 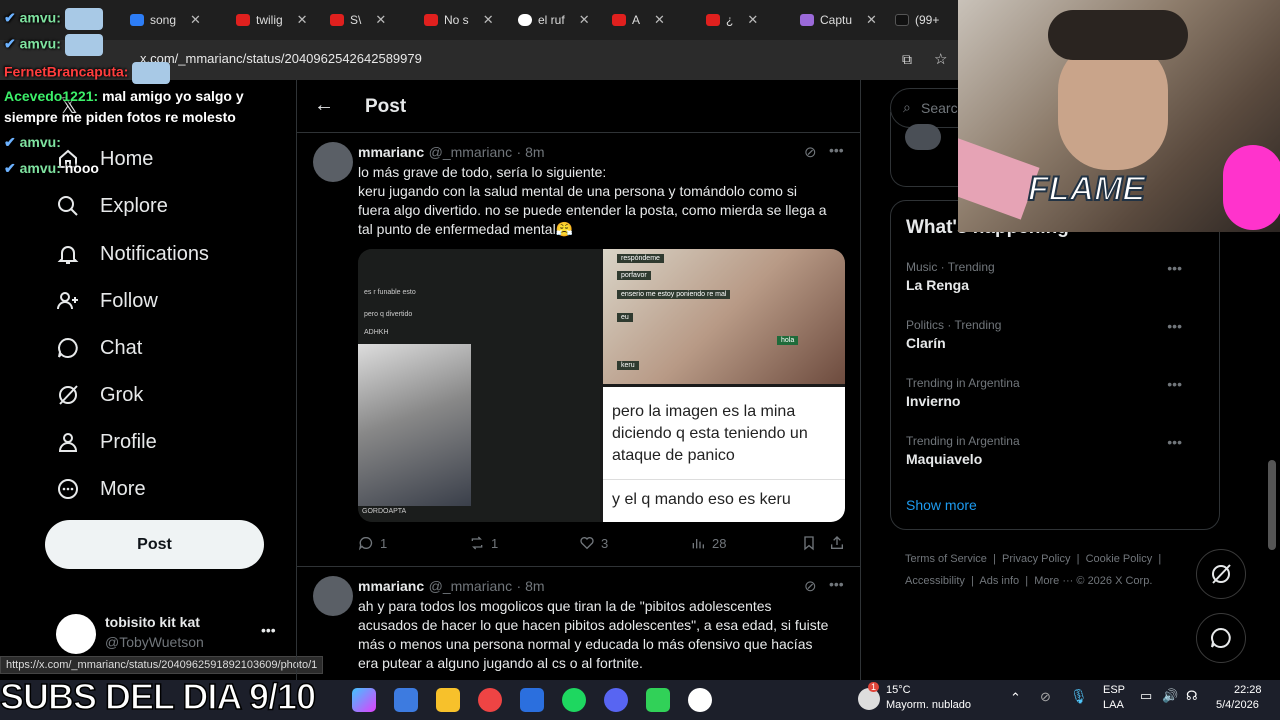 What do you see at coordinates (83, 19) in the screenshot?
I see `emote-icon` at bounding box center [83, 19].